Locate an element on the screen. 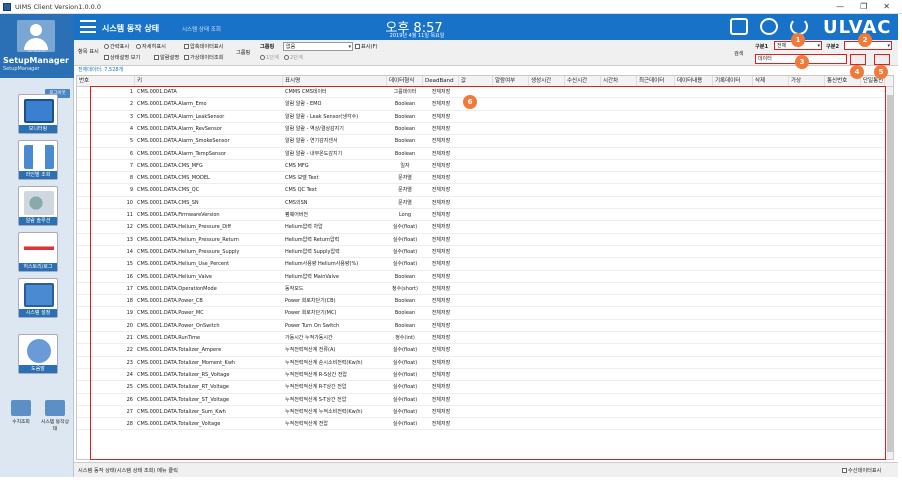 The width and height of the screenshot is (902, 491). col-header: 값 is located at coordinates (476, 81).